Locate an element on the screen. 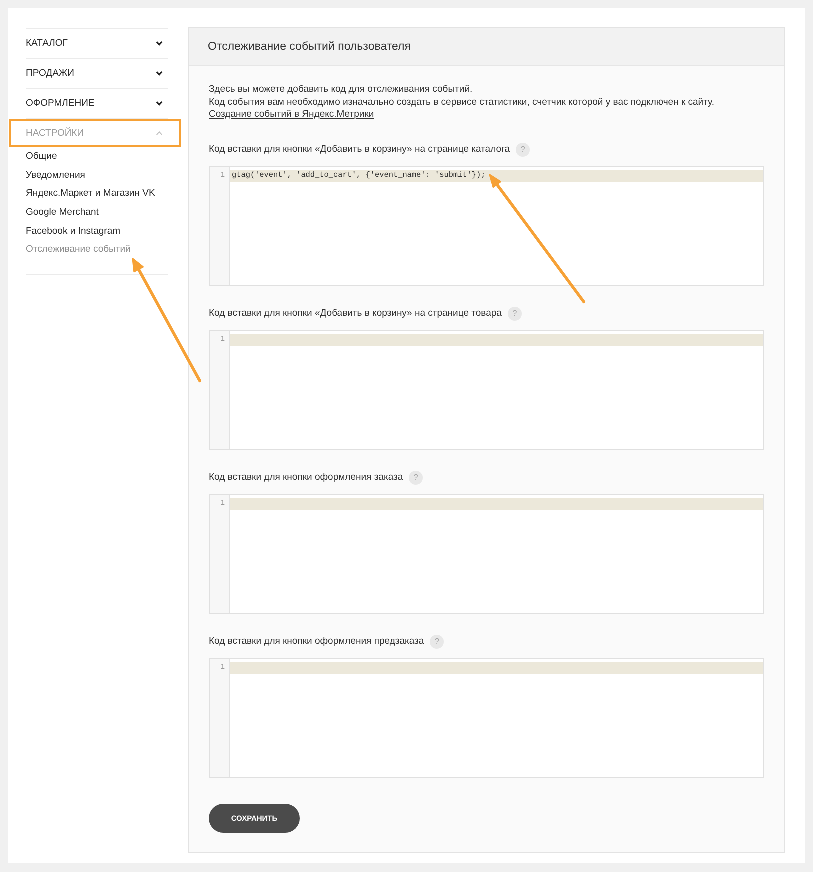 This screenshot has width=813, height=872. field-label: Код вставки для кнопки «Добавить в корзину» на странице каталога is located at coordinates (359, 149).